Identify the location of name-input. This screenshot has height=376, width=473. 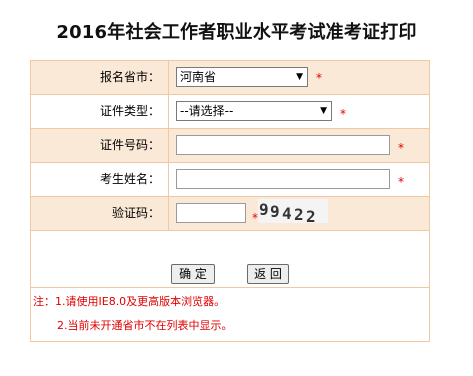
(283, 179).